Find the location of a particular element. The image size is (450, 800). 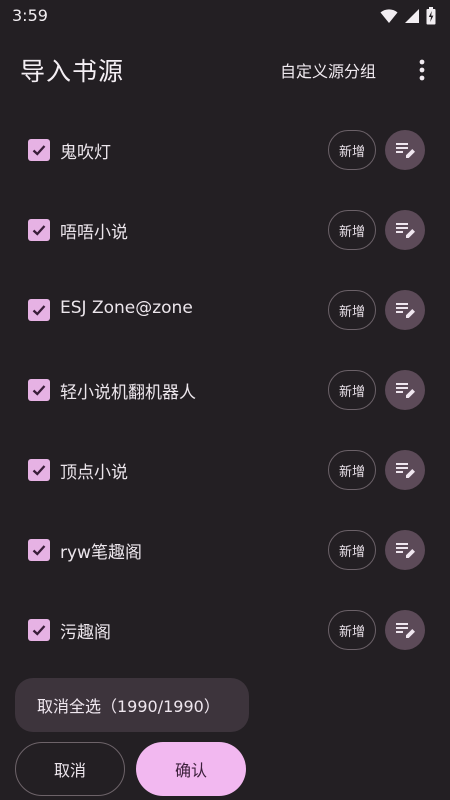

list-item: 鬼吹灯 新增 is located at coordinates (225, 150).